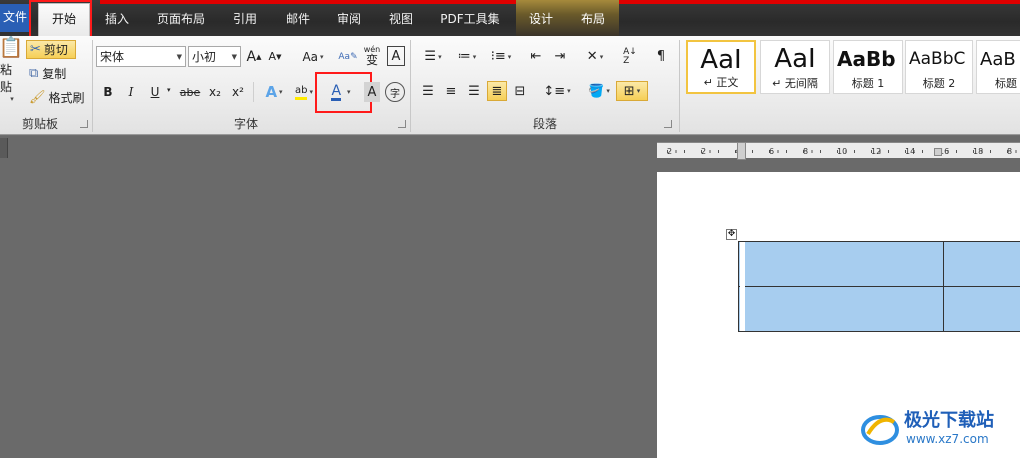 The height and width of the screenshot is (458, 1020). What do you see at coordinates (401, 19) in the screenshot?
I see `tab-view: 视图` at bounding box center [401, 19].